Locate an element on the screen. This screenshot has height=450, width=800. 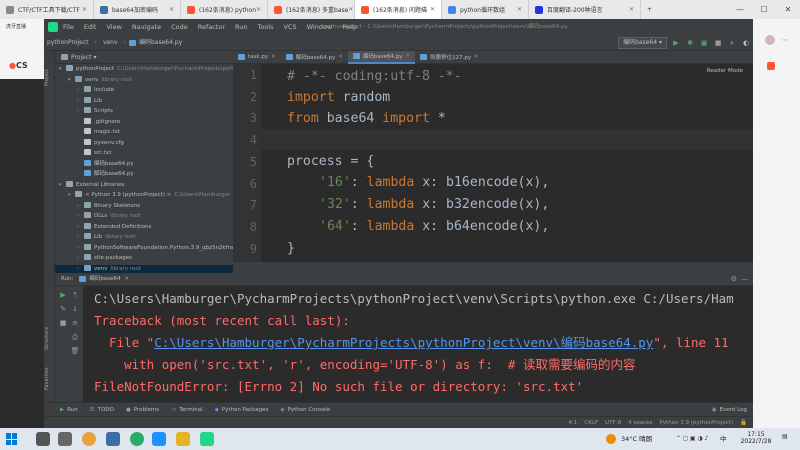
scroll-up-icon: ↑ is located at coordinates (75, 295).